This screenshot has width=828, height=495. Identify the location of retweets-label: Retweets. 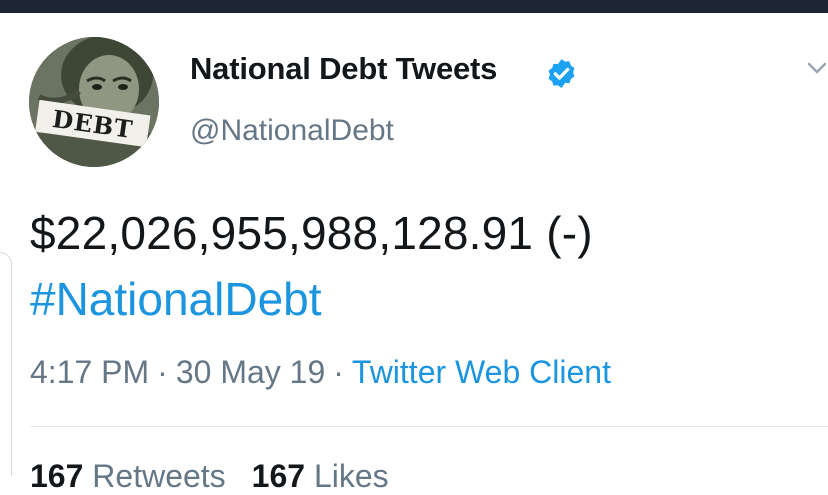
(159, 476).